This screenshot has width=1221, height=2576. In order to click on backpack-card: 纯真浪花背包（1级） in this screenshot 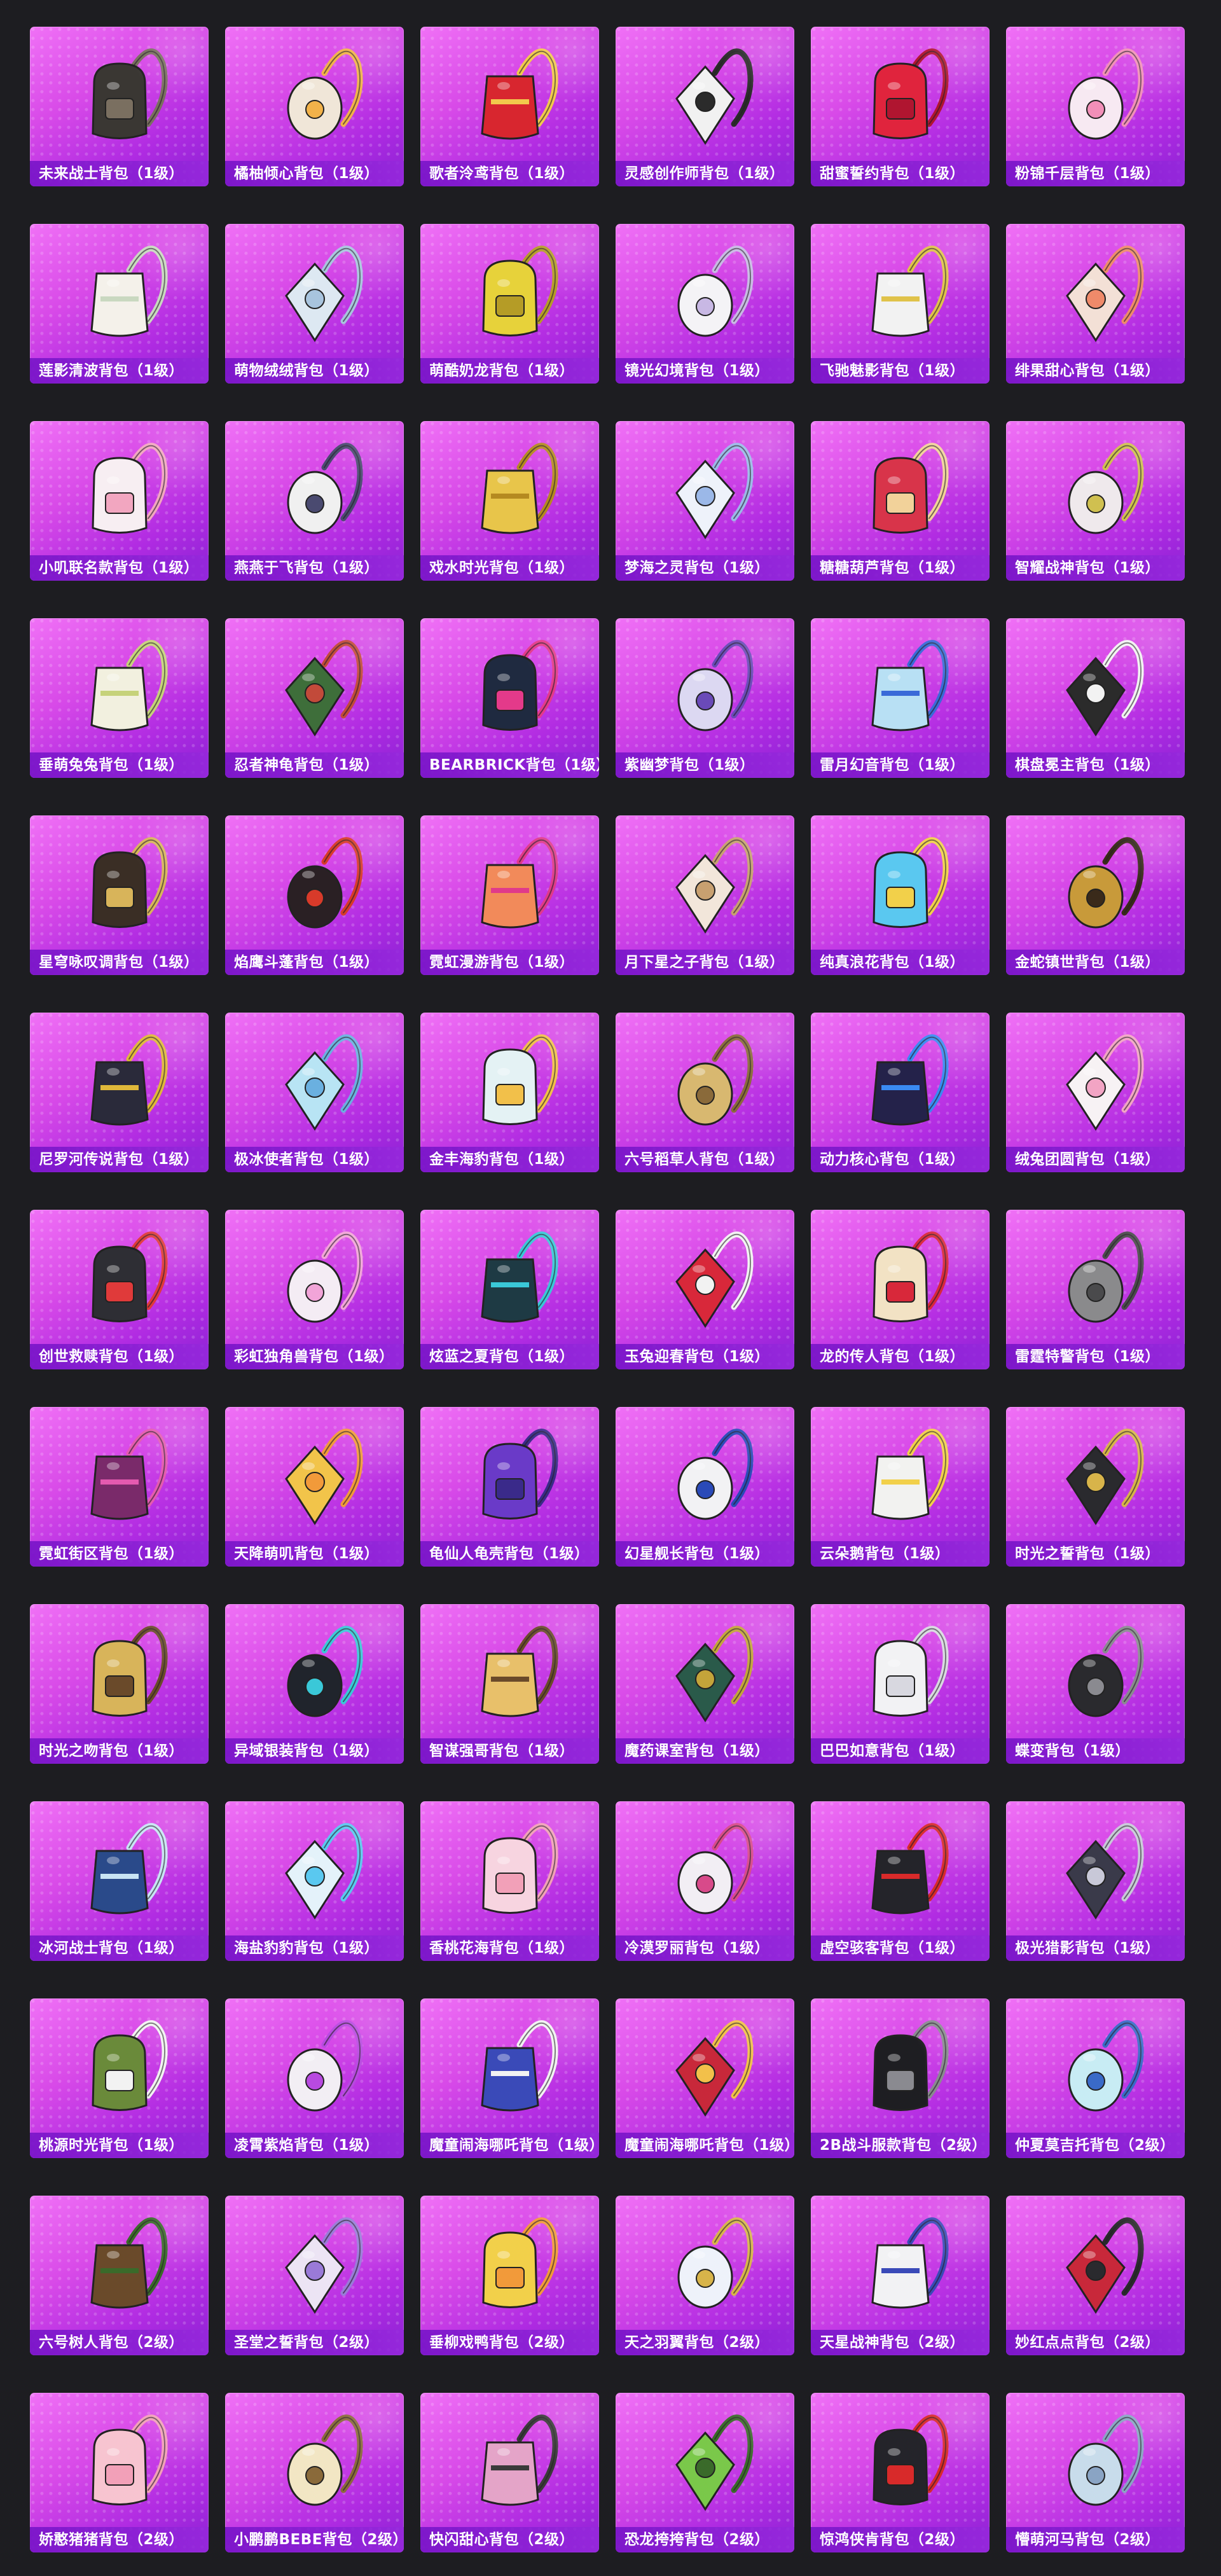, I will do `click(900, 895)`.